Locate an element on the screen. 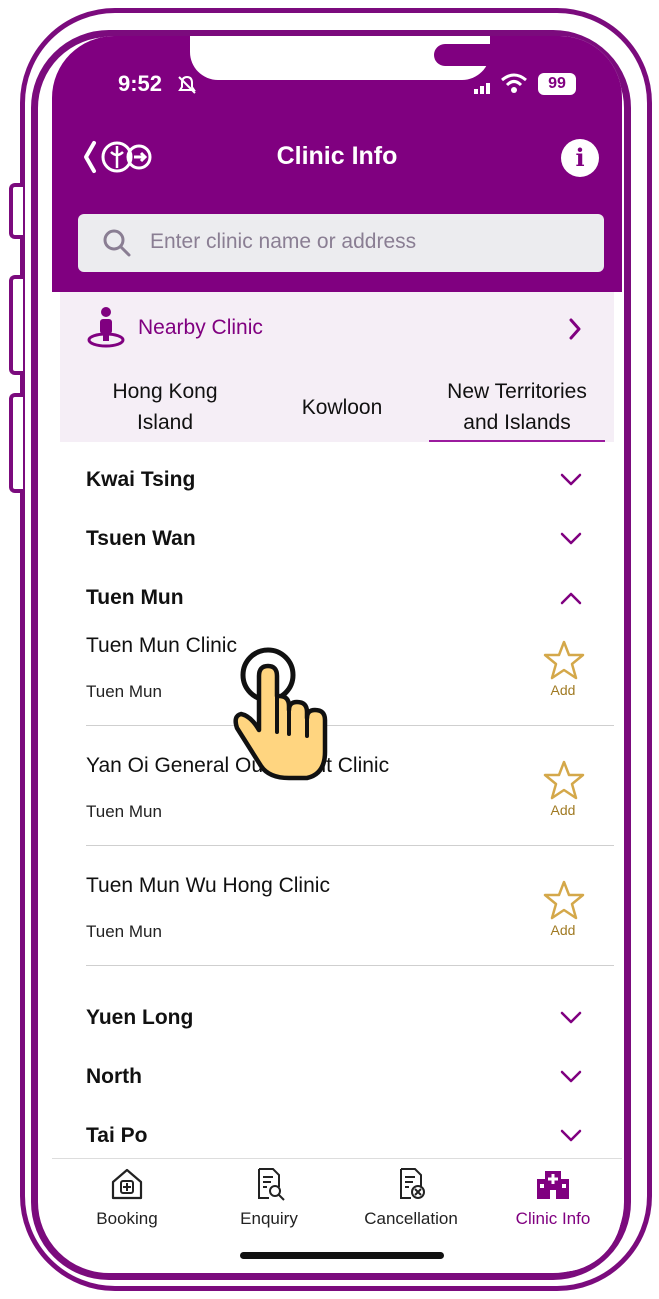 Image resolution: width=659 pixels, height=1299 pixels. search-icon is located at coordinates (117, 243).